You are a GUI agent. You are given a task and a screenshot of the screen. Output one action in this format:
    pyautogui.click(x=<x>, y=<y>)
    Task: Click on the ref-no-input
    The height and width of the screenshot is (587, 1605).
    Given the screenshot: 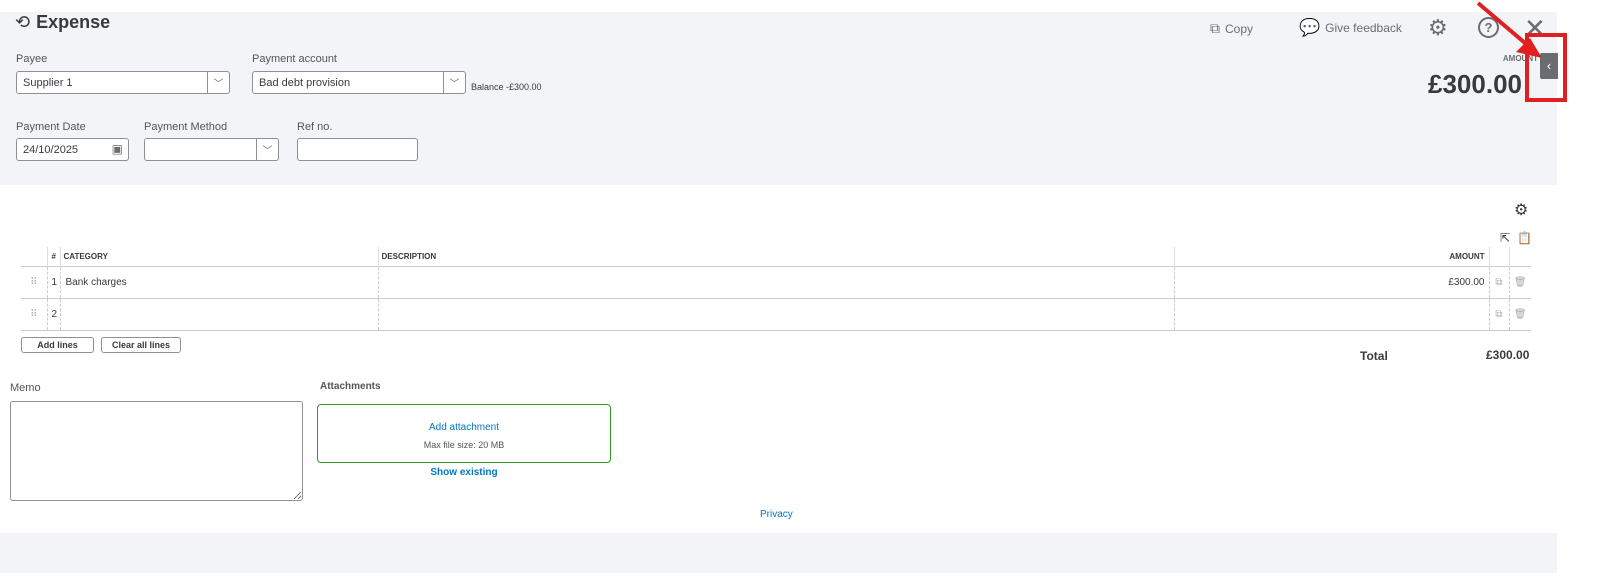 What is the action you would take?
    pyautogui.click(x=357, y=149)
    